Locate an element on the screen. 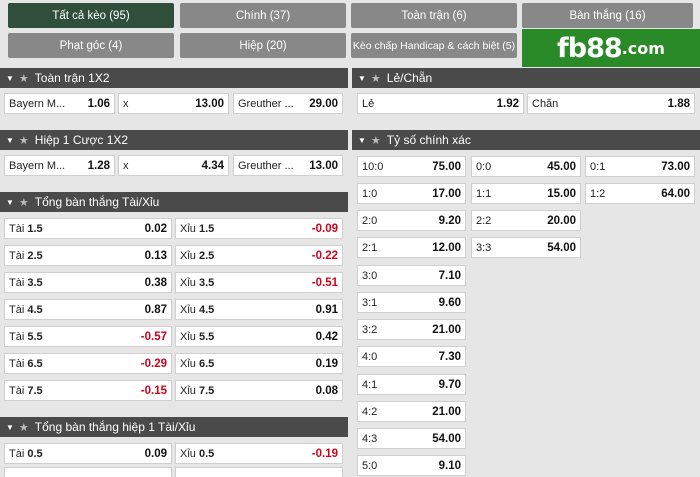 This screenshot has width=700, height=477. under-cell: Xỉu 1.5 -0.09 is located at coordinates (259, 228).